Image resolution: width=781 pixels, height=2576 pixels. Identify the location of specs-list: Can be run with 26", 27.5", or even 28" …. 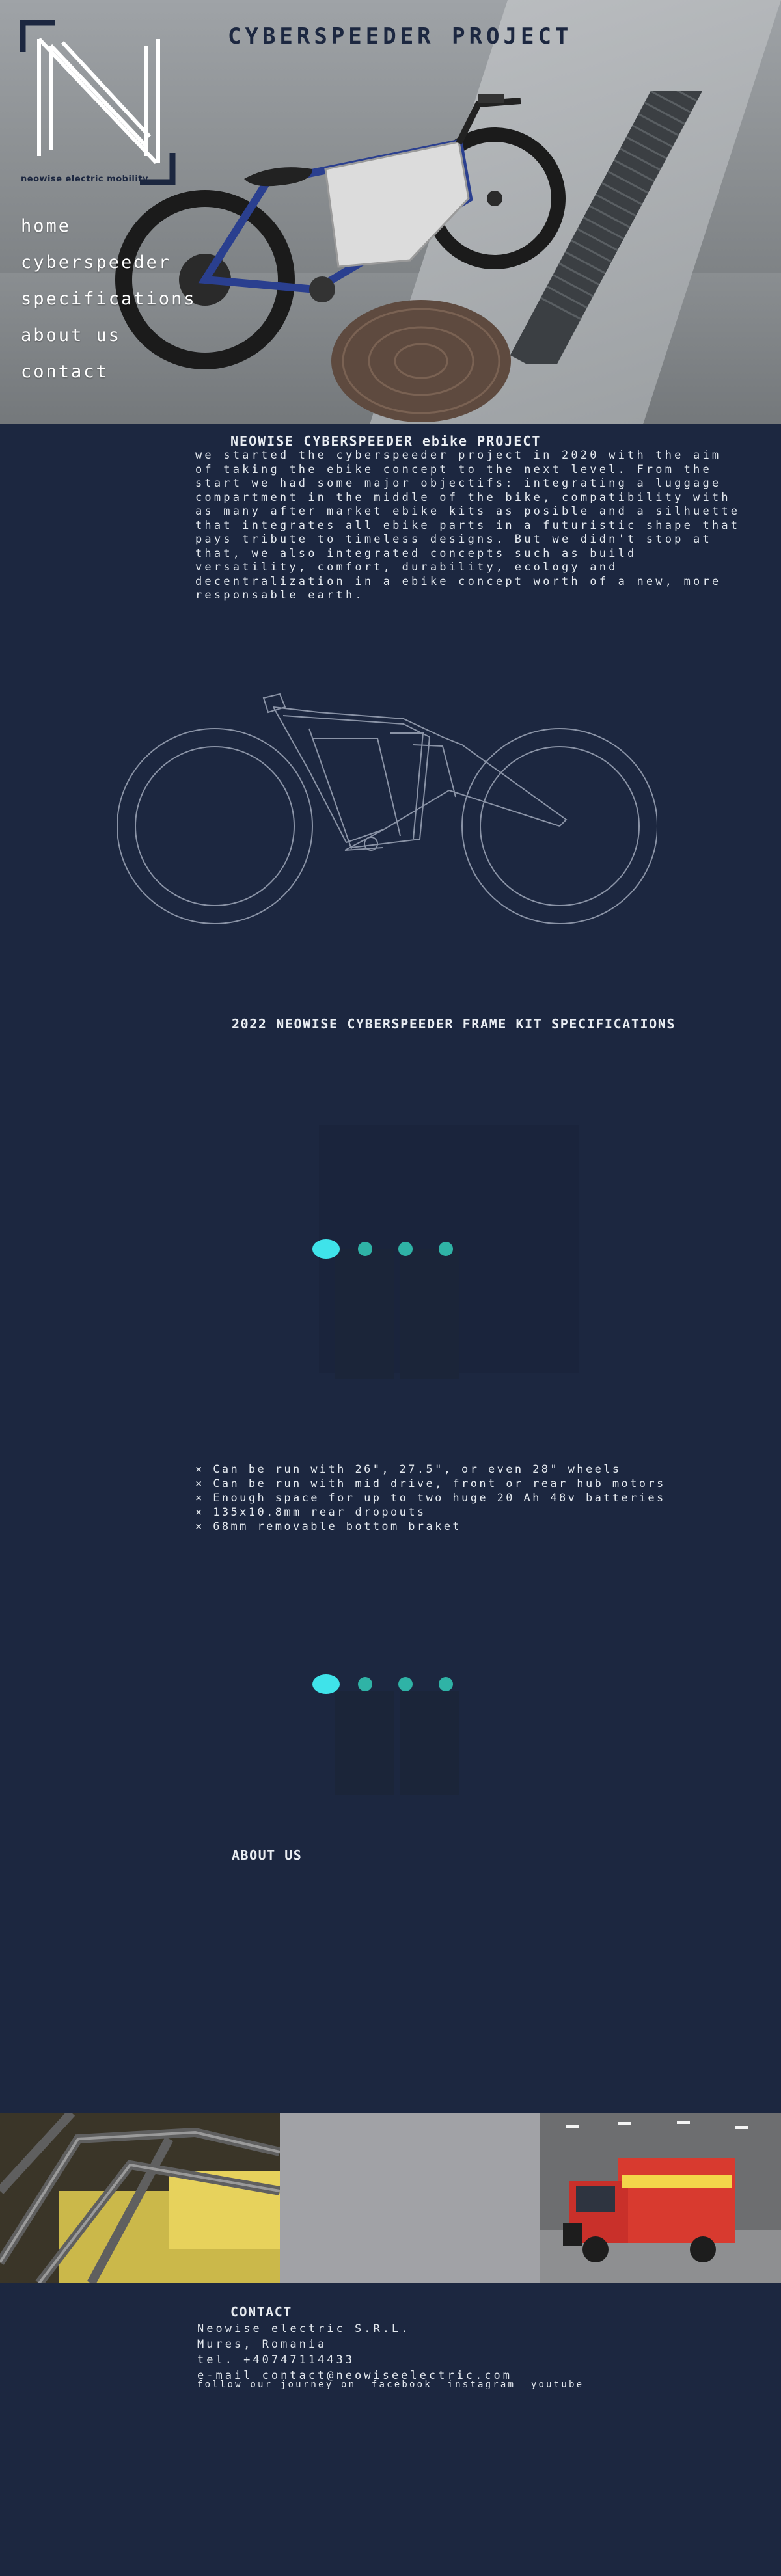
(431, 1498).